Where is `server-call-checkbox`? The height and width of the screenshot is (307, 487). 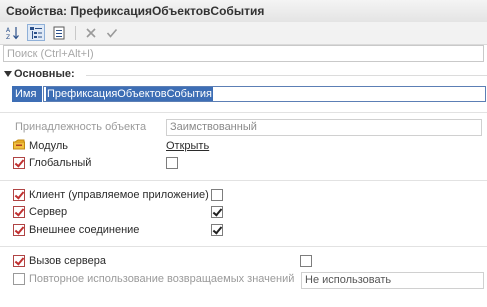 server-call-checkbox is located at coordinates (306, 261).